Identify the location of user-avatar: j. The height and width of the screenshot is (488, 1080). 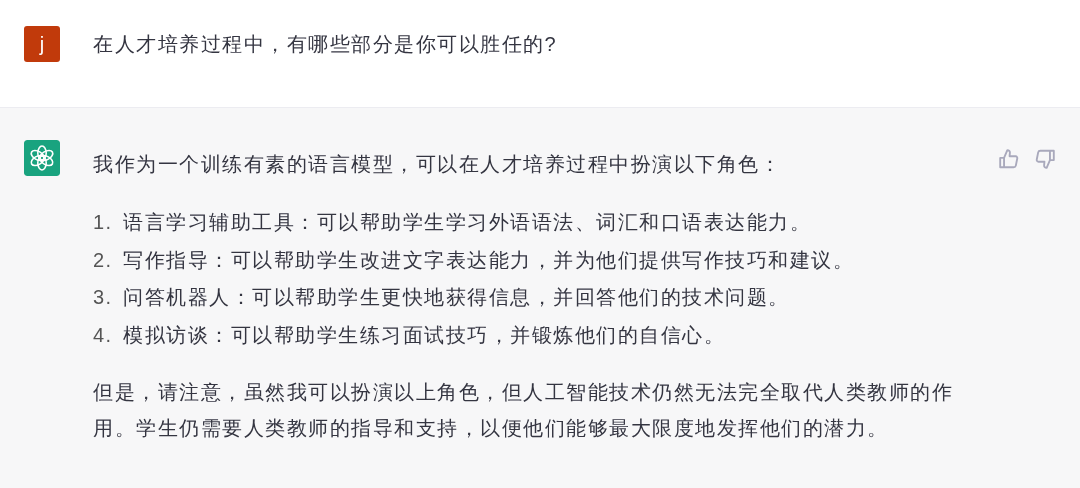
(42, 44).